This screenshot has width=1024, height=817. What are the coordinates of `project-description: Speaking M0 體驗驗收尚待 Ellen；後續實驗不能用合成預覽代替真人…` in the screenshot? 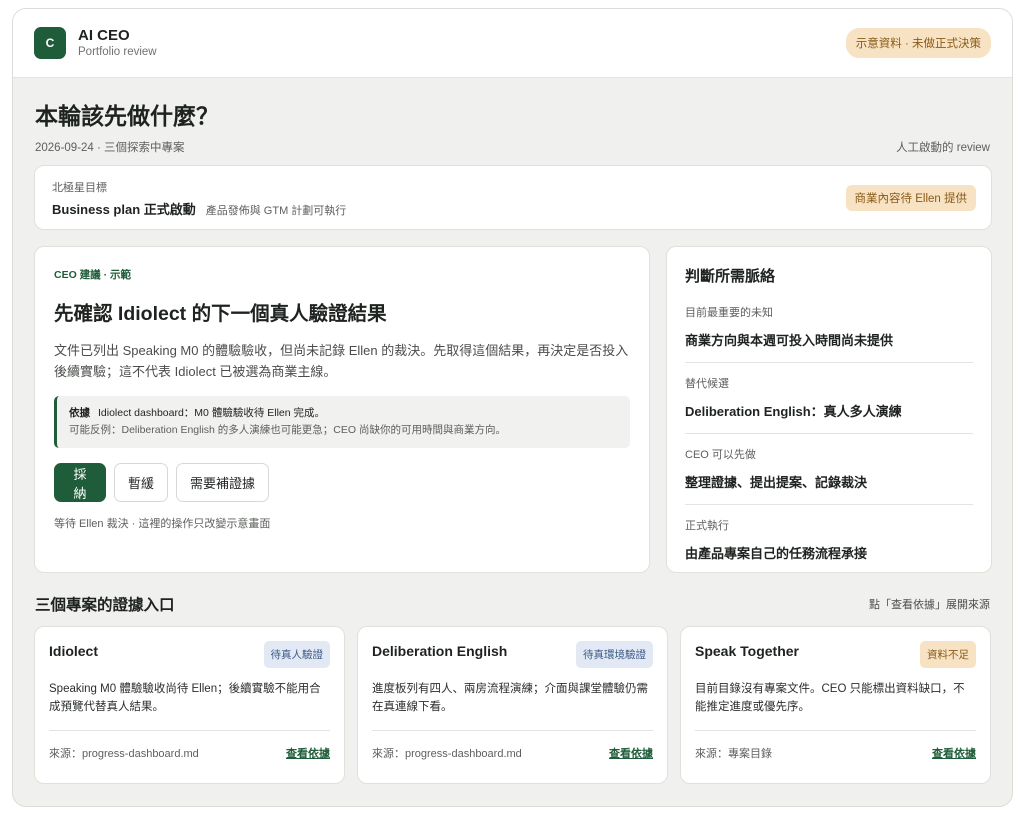 It's located at (185, 698).